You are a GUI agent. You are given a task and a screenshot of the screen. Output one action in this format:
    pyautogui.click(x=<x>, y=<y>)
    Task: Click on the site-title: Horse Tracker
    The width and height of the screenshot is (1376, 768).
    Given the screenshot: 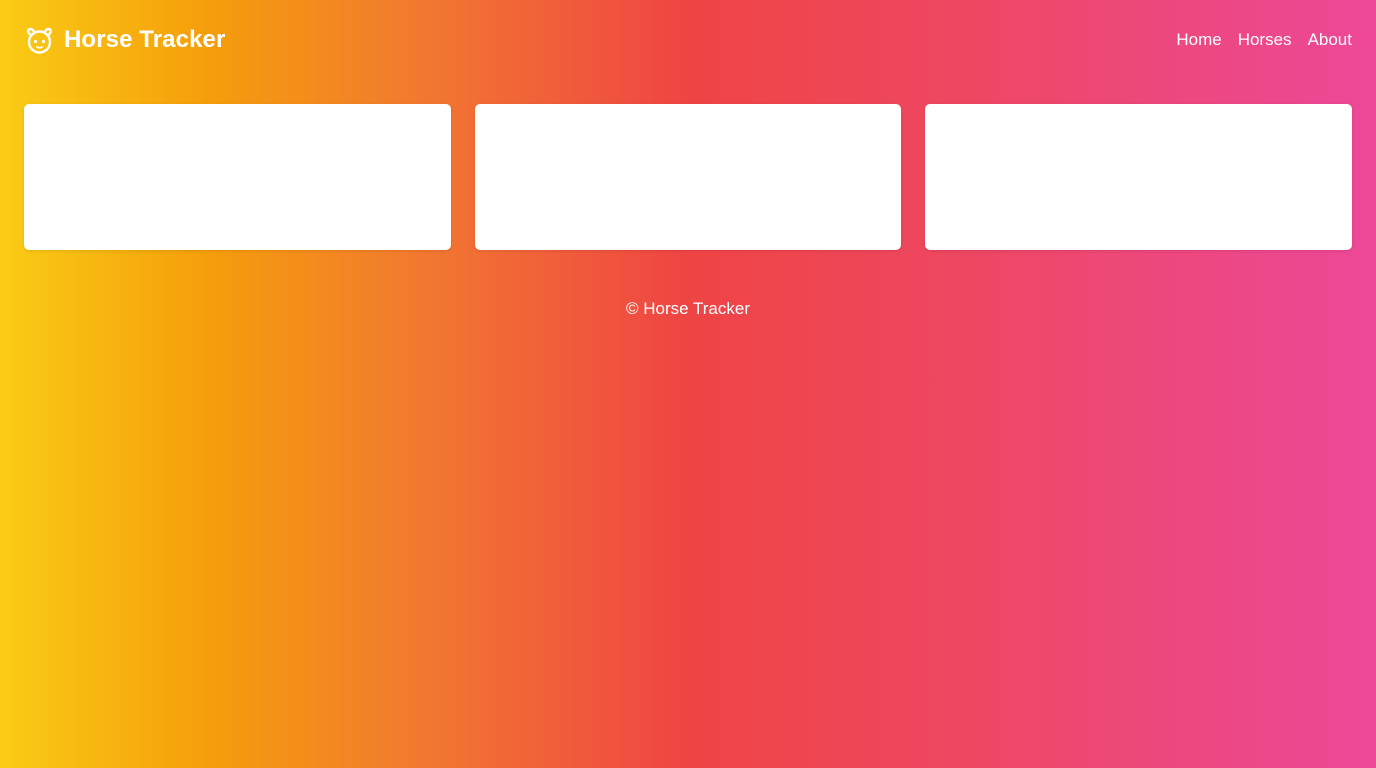 What is the action you would take?
    pyautogui.click(x=145, y=39)
    